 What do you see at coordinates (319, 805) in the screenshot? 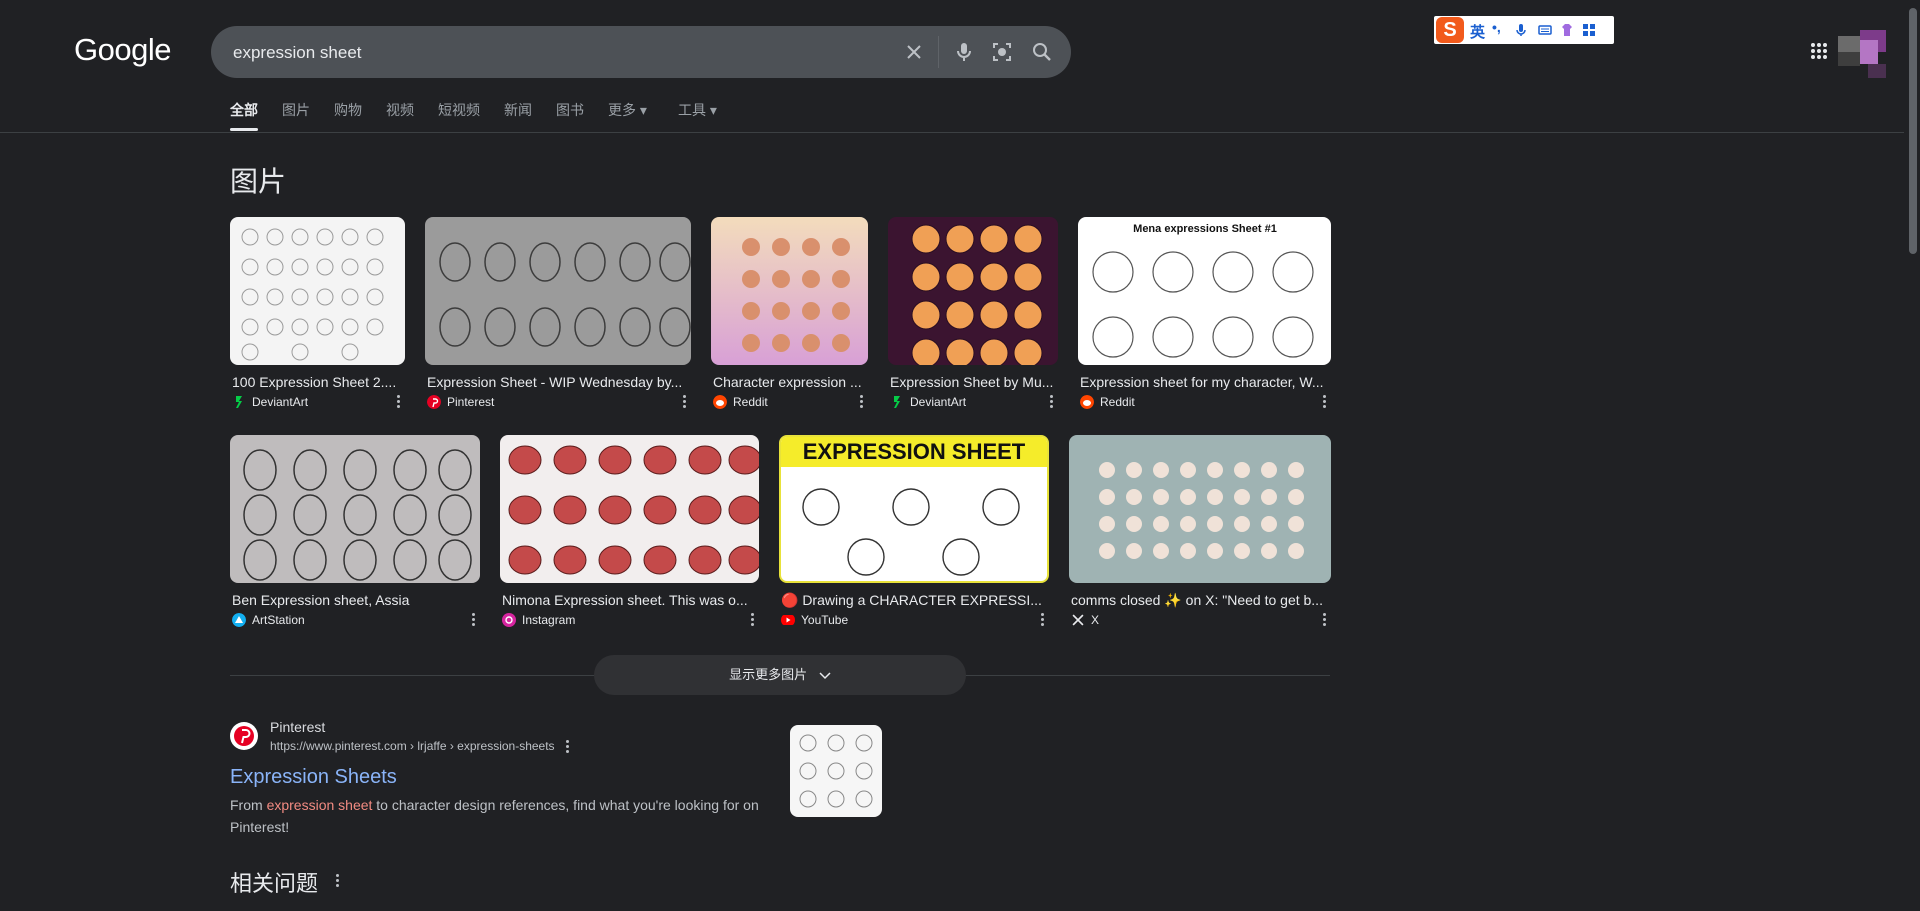
I see `highlighted-term: expression sheet` at bounding box center [319, 805].